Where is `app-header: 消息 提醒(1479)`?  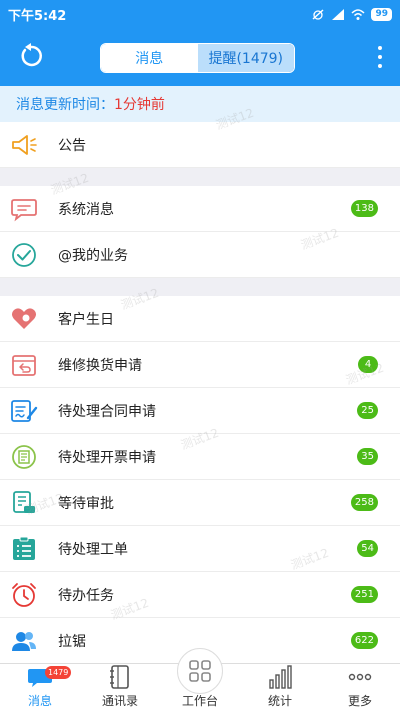 app-header: 消息 提醒(1479) is located at coordinates (200, 57).